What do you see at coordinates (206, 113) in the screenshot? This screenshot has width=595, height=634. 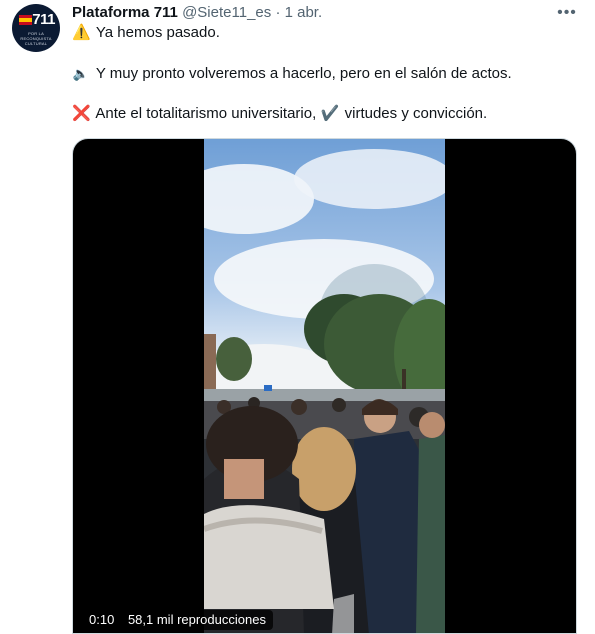 I see `tweet-text: Ante el totalitarismo universitario,` at bounding box center [206, 113].